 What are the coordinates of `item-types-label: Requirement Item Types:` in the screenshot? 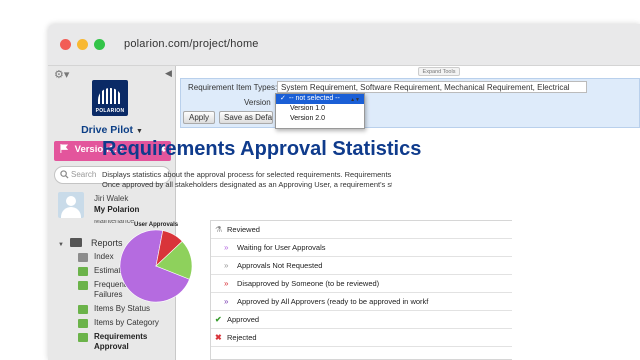 It's located at (233, 87).